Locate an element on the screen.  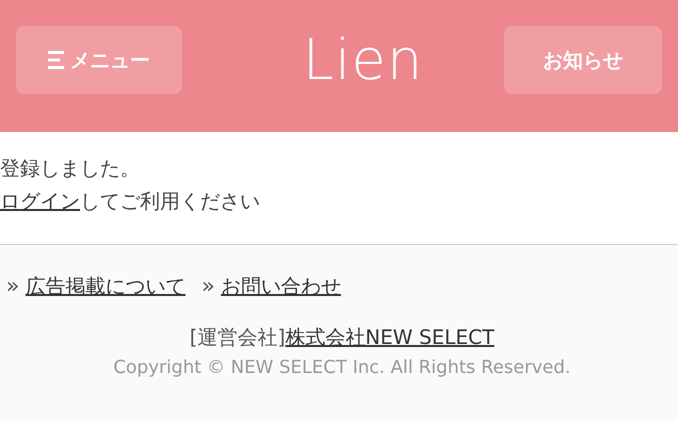
operator-line: [運営会社]株式会社NEW SELECT is located at coordinates (342, 337).